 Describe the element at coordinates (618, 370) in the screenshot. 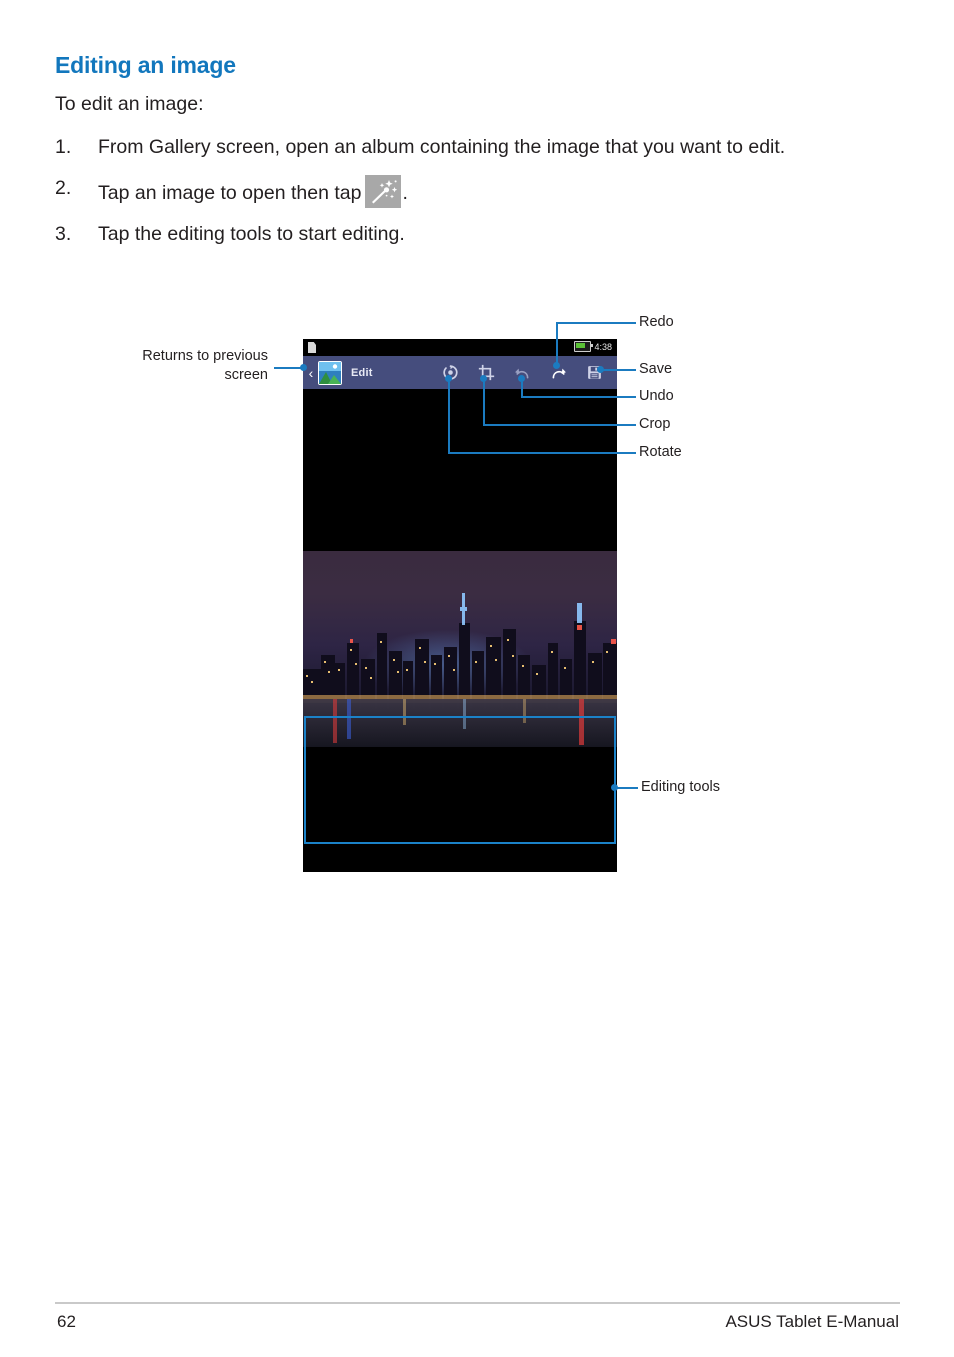

I see `callout-save-line` at that location.